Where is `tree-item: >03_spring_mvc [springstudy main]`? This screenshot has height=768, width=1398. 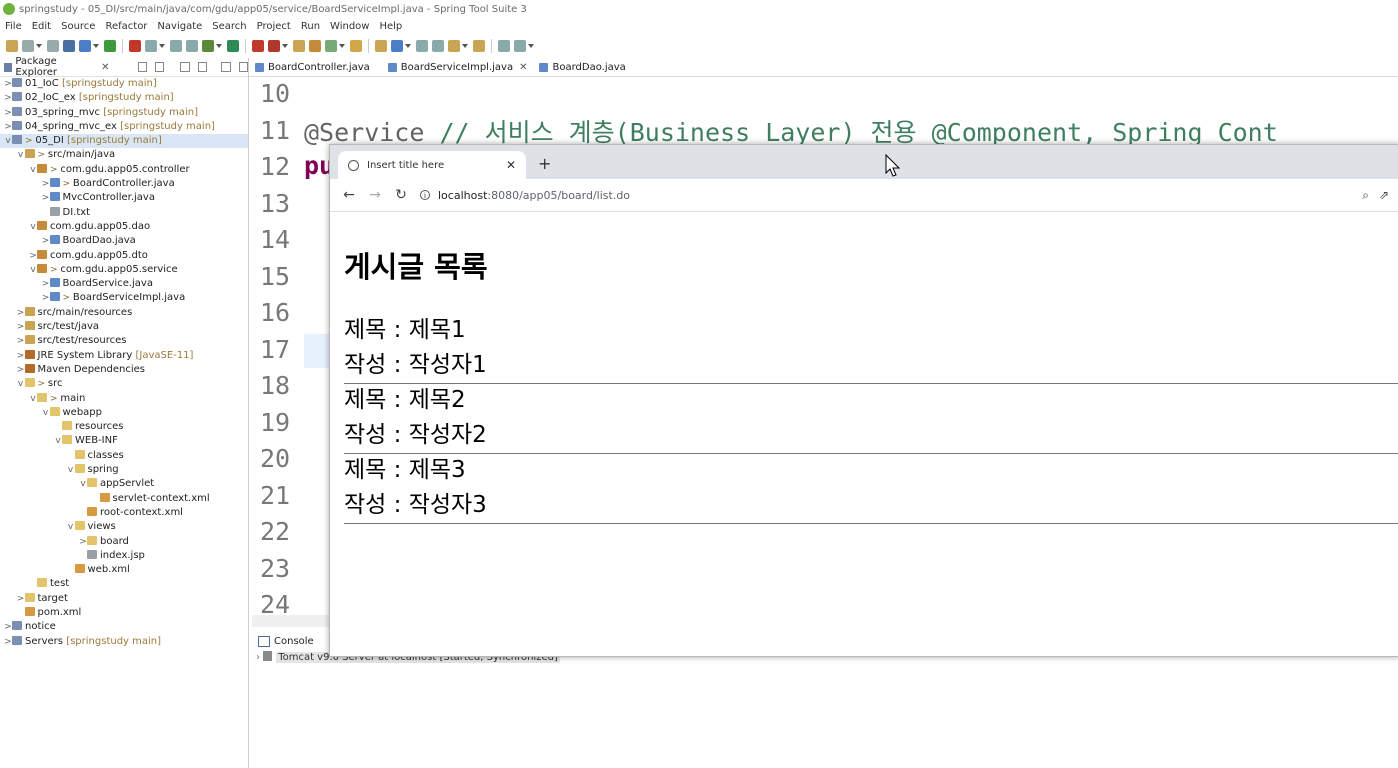
tree-item: >03_spring_mvc [springstudy main] is located at coordinates (124, 113).